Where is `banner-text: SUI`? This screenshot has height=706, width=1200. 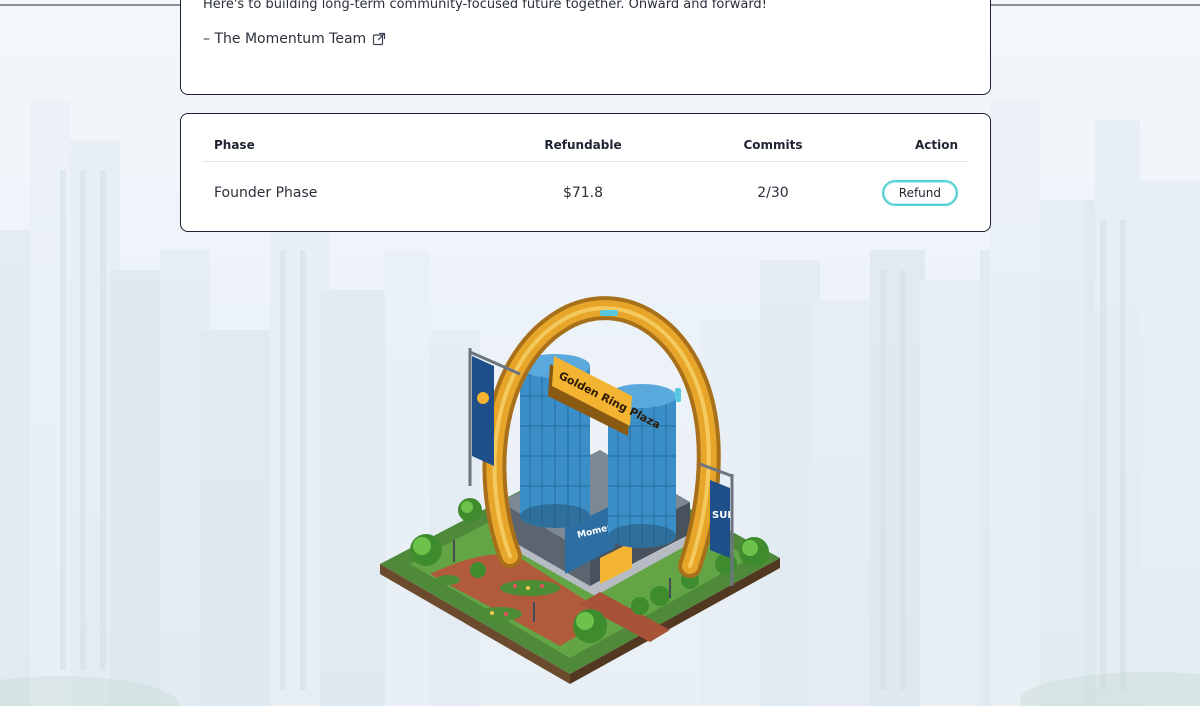
banner-text: SUI is located at coordinates (721, 515).